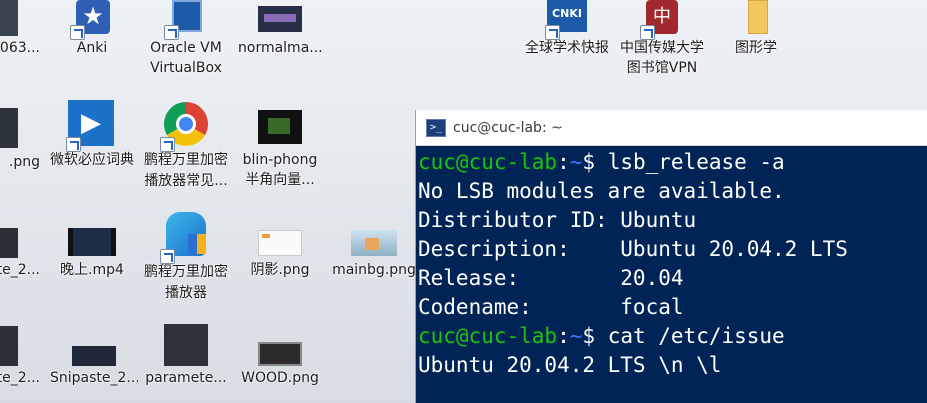 The image size is (927, 403). What do you see at coordinates (185, 237) in the screenshot?
I see `player-shield-icon` at bounding box center [185, 237].